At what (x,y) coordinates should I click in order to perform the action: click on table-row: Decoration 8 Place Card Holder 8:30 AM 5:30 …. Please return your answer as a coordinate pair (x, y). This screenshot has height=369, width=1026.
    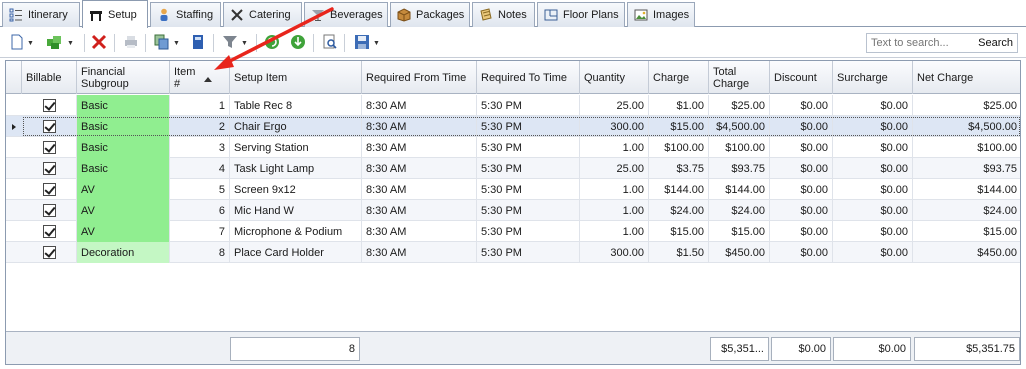
    Looking at the image, I should click on (513, 252).